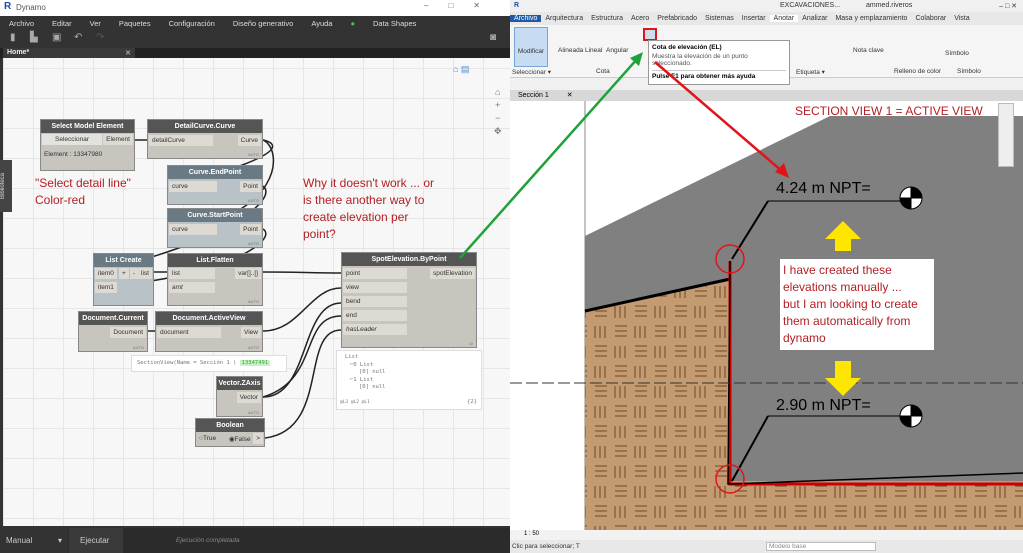 Image resolution: width=1023 pixels, height=553 pixels. Describe the element at coordinates (517, 5) in the screenshot. I see `revit-logo-icon: R` at that location.